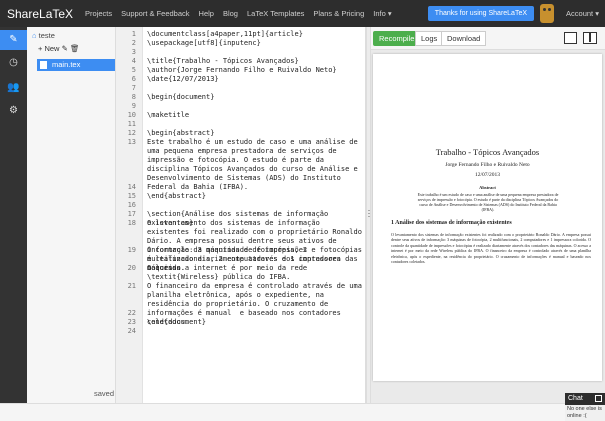  Describe the element at coordinates (133, 61) in the screenshot. I see `line-number: 4` at that location.